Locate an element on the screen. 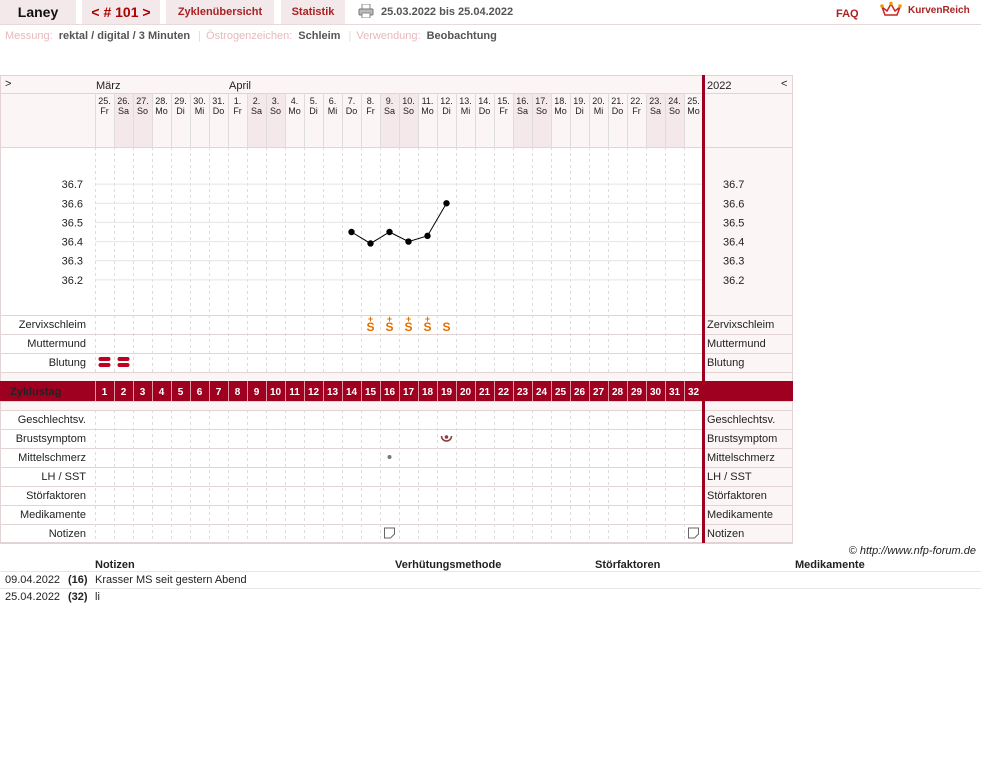 The height and width of the screenshot is (763, 981). blutung-label-right: Blutung is located at coordinates (725, 363).